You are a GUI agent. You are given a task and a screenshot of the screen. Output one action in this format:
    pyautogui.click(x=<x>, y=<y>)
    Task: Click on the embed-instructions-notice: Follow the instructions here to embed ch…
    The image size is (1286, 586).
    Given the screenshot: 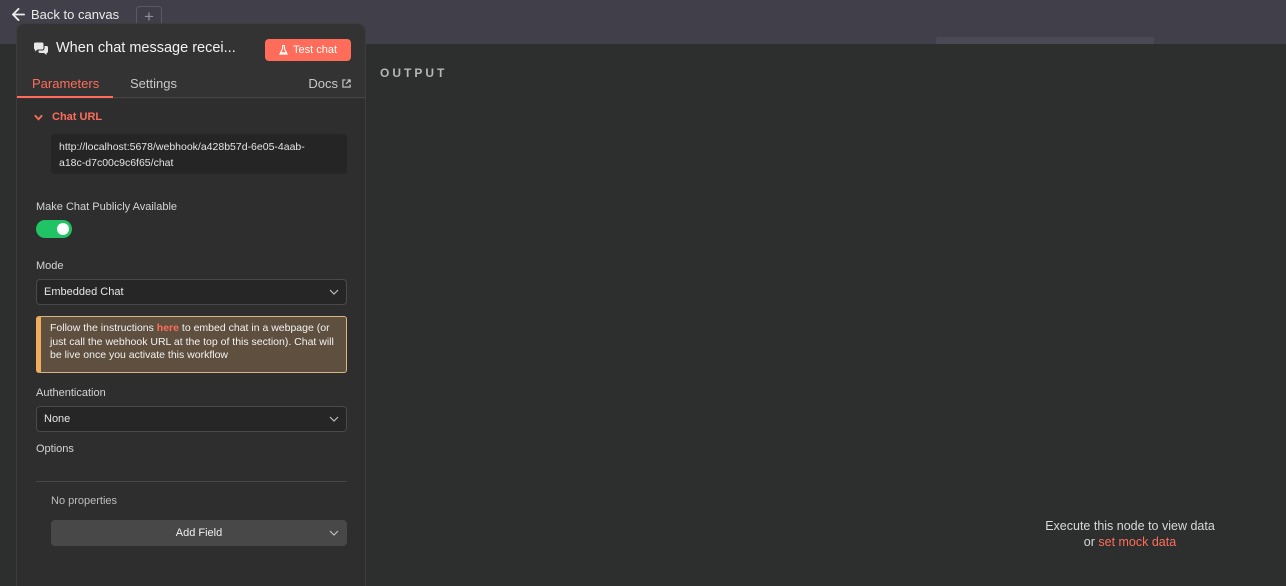 What is the action you would take?
    pyautogui.click(x=191, y=344)
    